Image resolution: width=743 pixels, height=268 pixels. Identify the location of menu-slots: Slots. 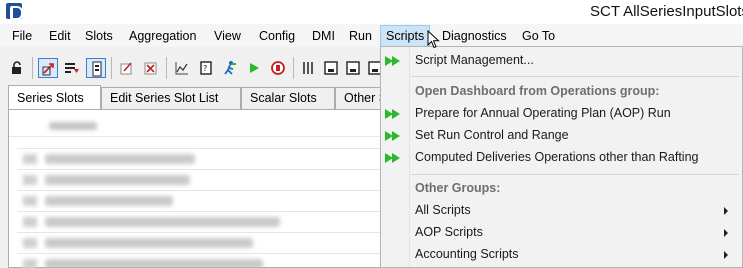
(99, 36).